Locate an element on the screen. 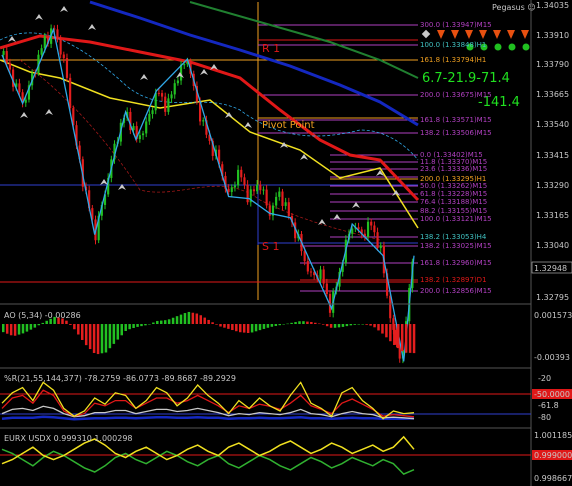  fib-label: 88.2 (1.33155)M15 is located at coordinates (453, 211).